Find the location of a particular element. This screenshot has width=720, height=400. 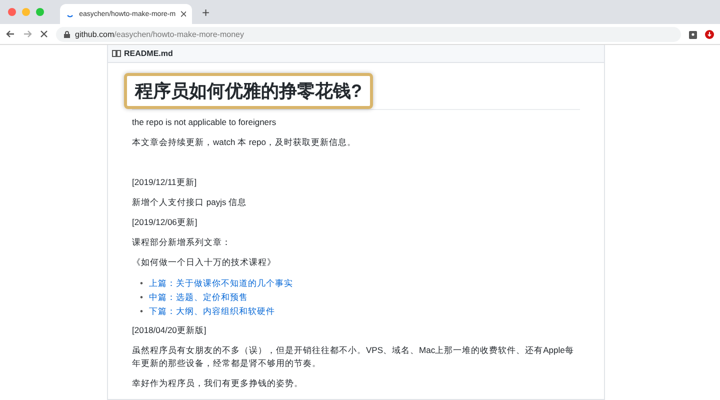

article-link: 上篇：关于做课你不知道的几个事实 is located at coordinates (220, 283).